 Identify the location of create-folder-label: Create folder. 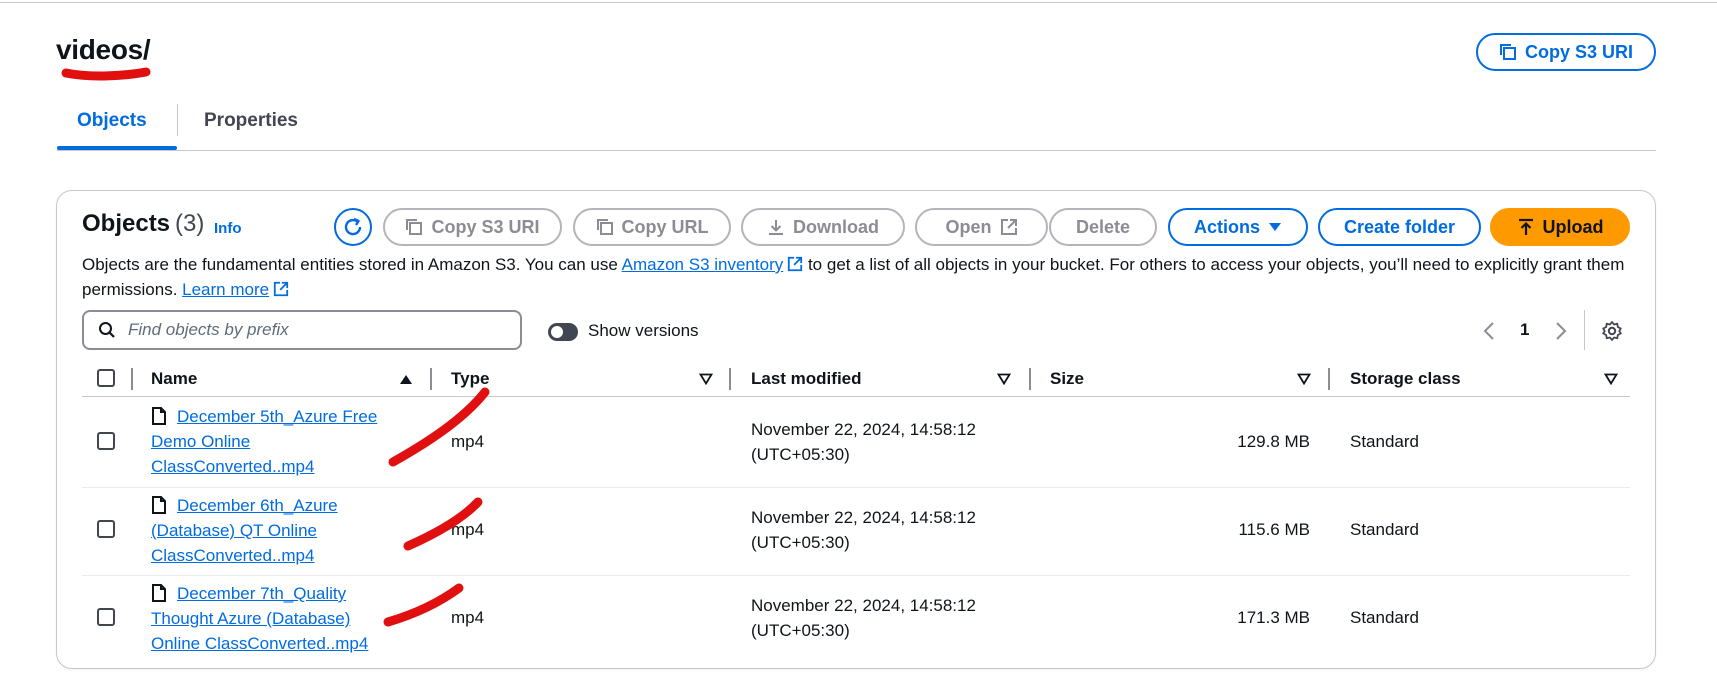
(1399, 226).